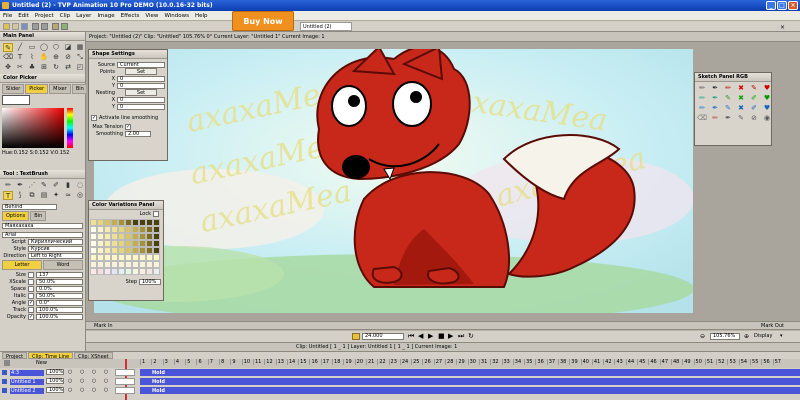 The height and width of the screenshot is (400, 800). Describe the element at coordinates (16, 216) in the screenshot. I see `tab-options: Options` at that location.